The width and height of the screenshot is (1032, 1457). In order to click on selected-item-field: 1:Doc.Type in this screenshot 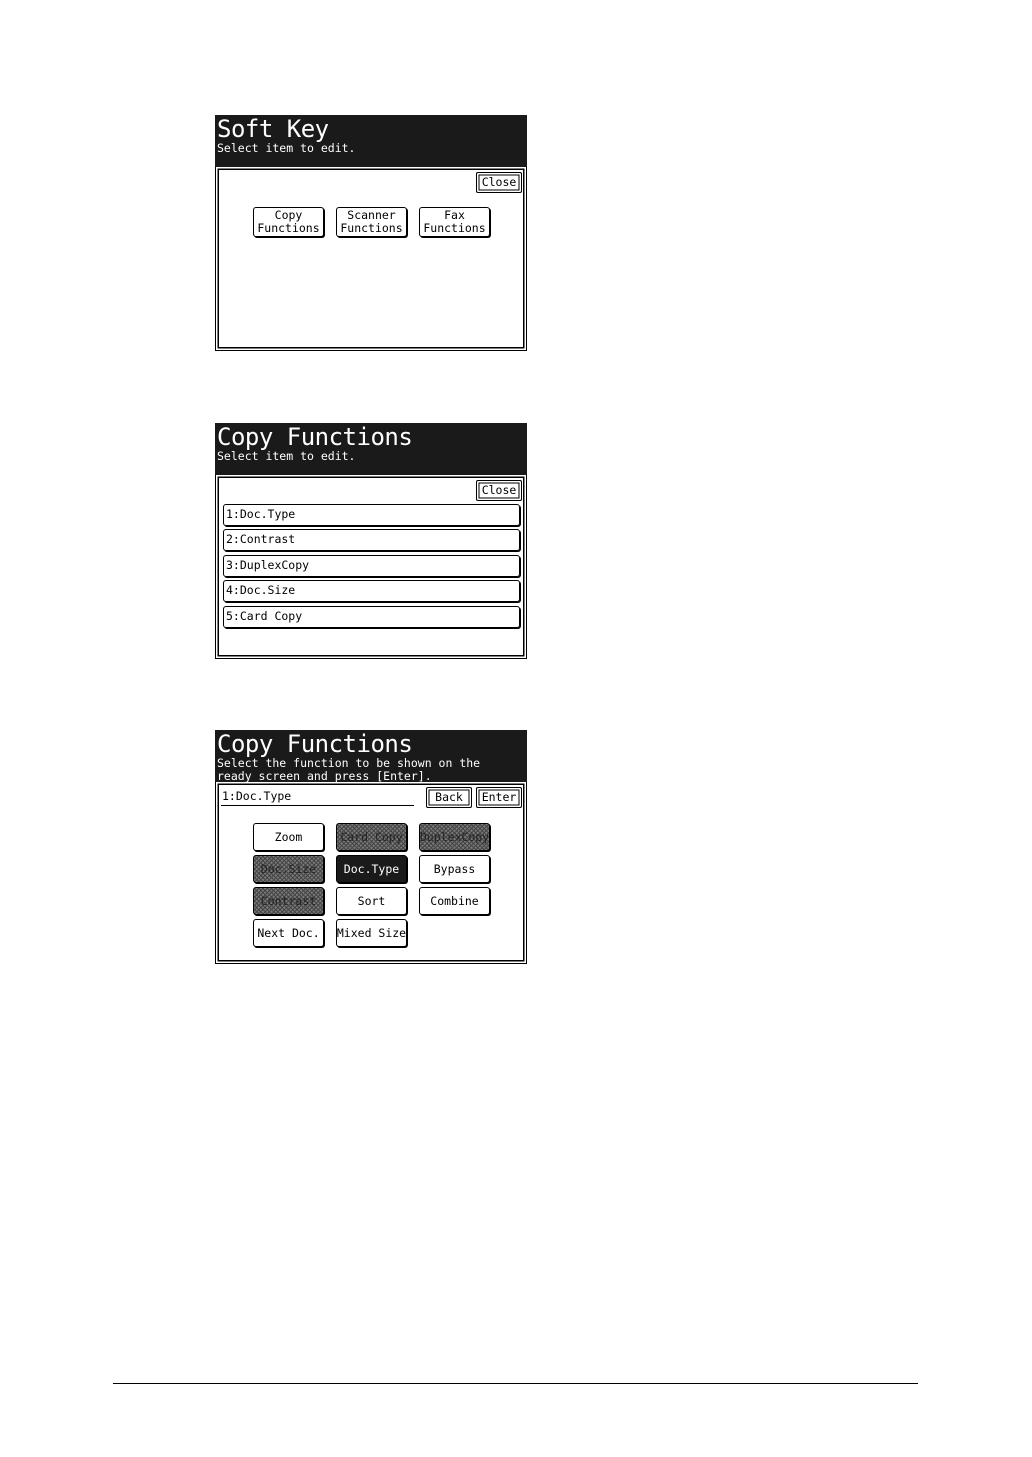, I will do `click(317, 797)`.